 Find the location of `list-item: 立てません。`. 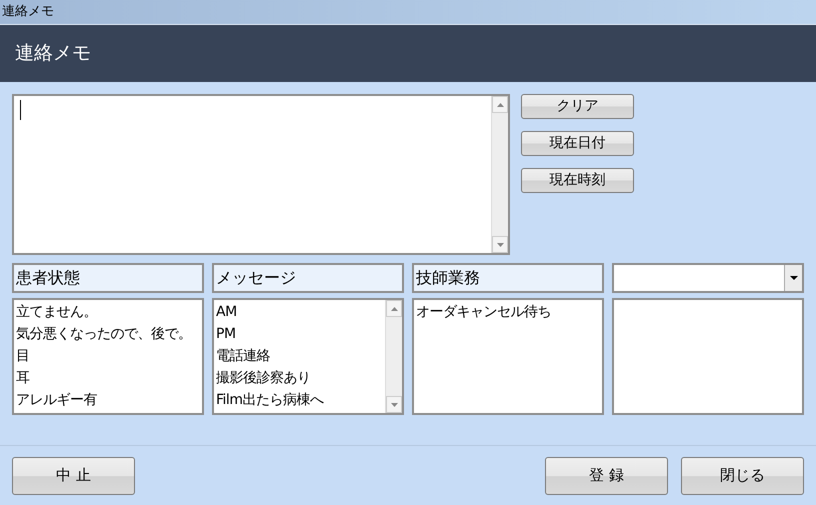

list-item: 立てません。 is located at coordinates (109, 312).